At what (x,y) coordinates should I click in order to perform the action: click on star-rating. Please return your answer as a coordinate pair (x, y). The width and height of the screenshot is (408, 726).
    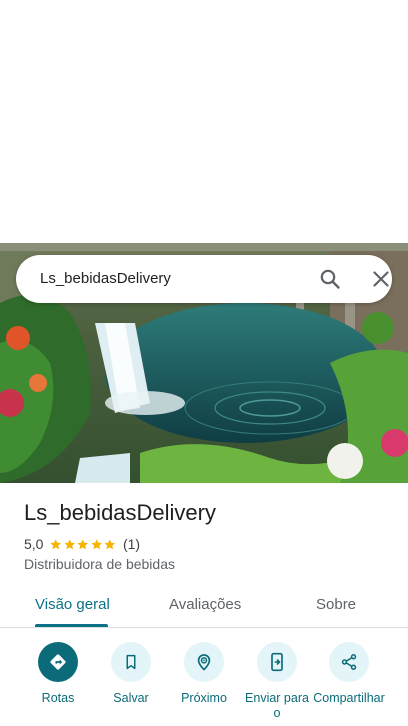
    Looking at the image, I should click on (83, 544).